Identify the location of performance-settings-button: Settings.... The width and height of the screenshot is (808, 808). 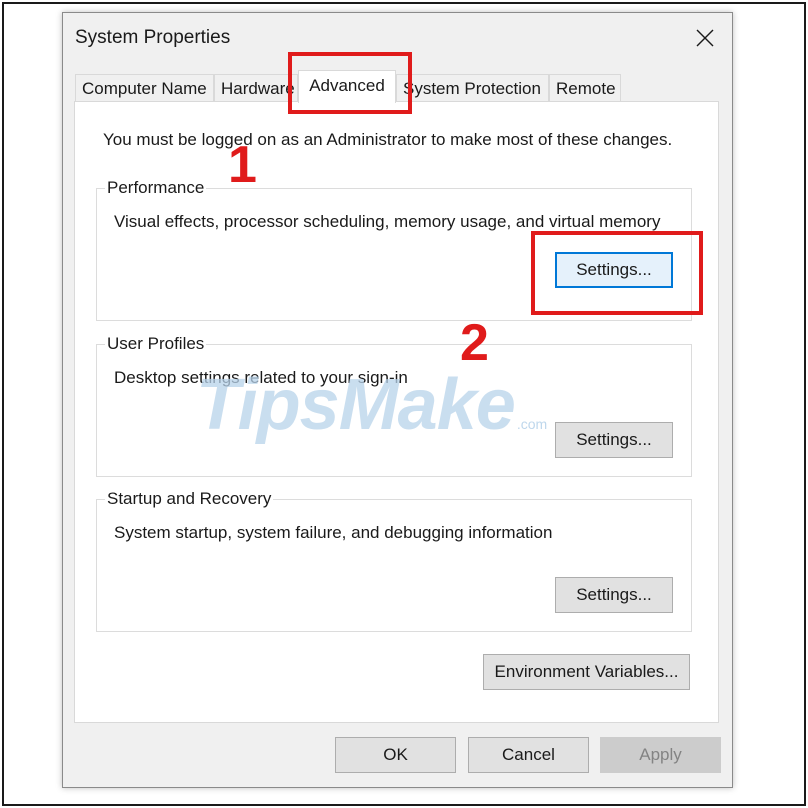
(614, 270).